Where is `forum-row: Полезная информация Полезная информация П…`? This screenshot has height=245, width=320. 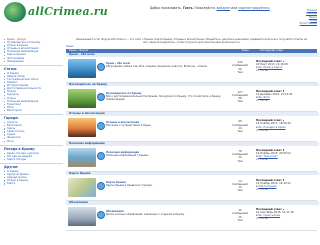
forum-row: Полезная информация Полезная информация П… is located at coordinates (192, 156).